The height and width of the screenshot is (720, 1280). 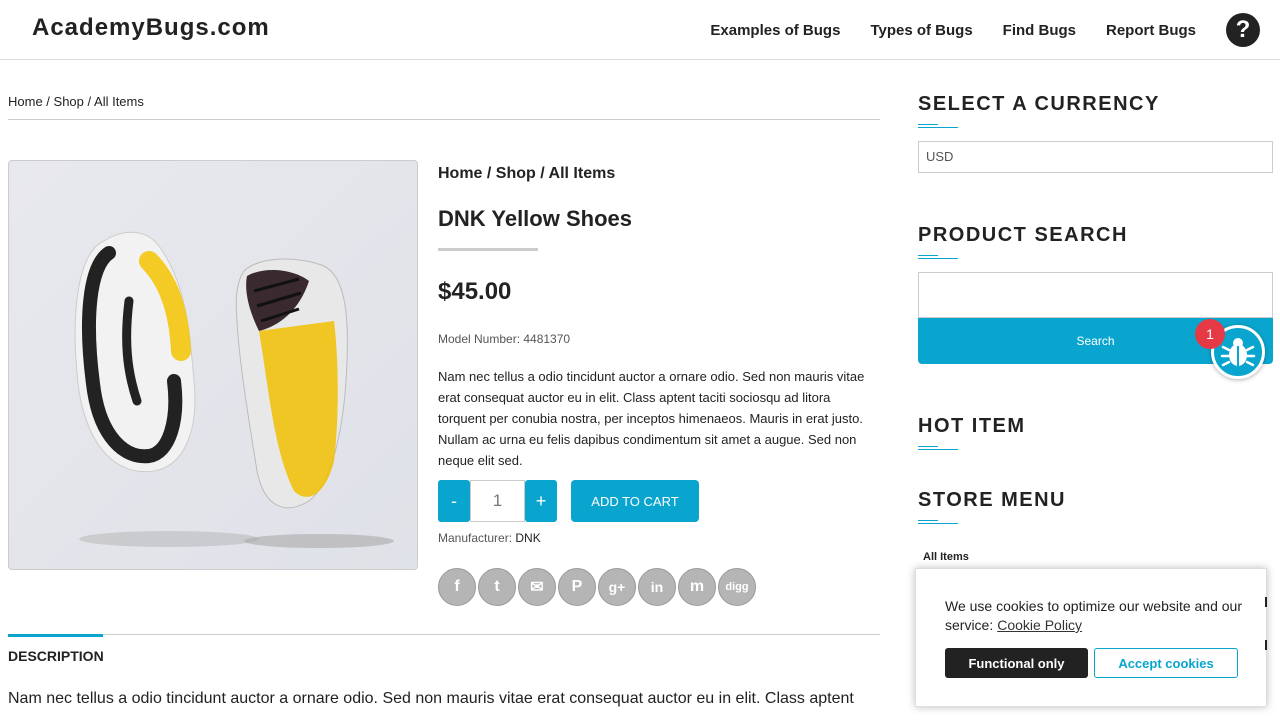 I want to click on tabs-divider, so click(x=444, y=634).